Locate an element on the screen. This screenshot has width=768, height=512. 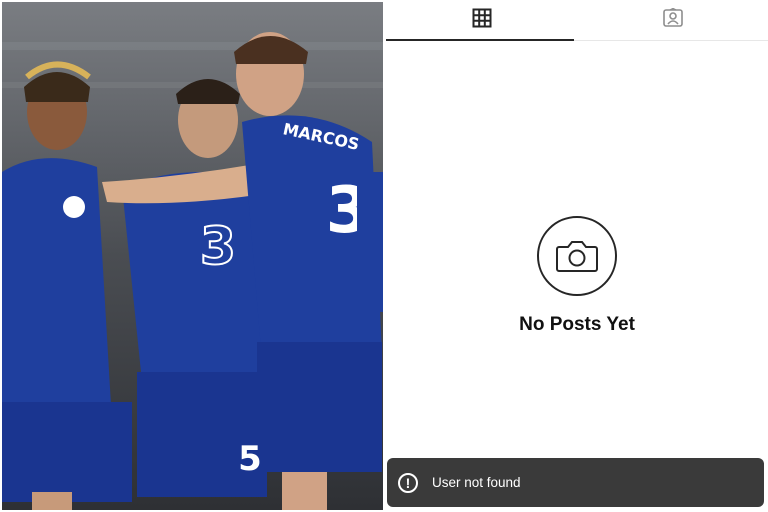
grid-icon is located at coordinates (482, 20).